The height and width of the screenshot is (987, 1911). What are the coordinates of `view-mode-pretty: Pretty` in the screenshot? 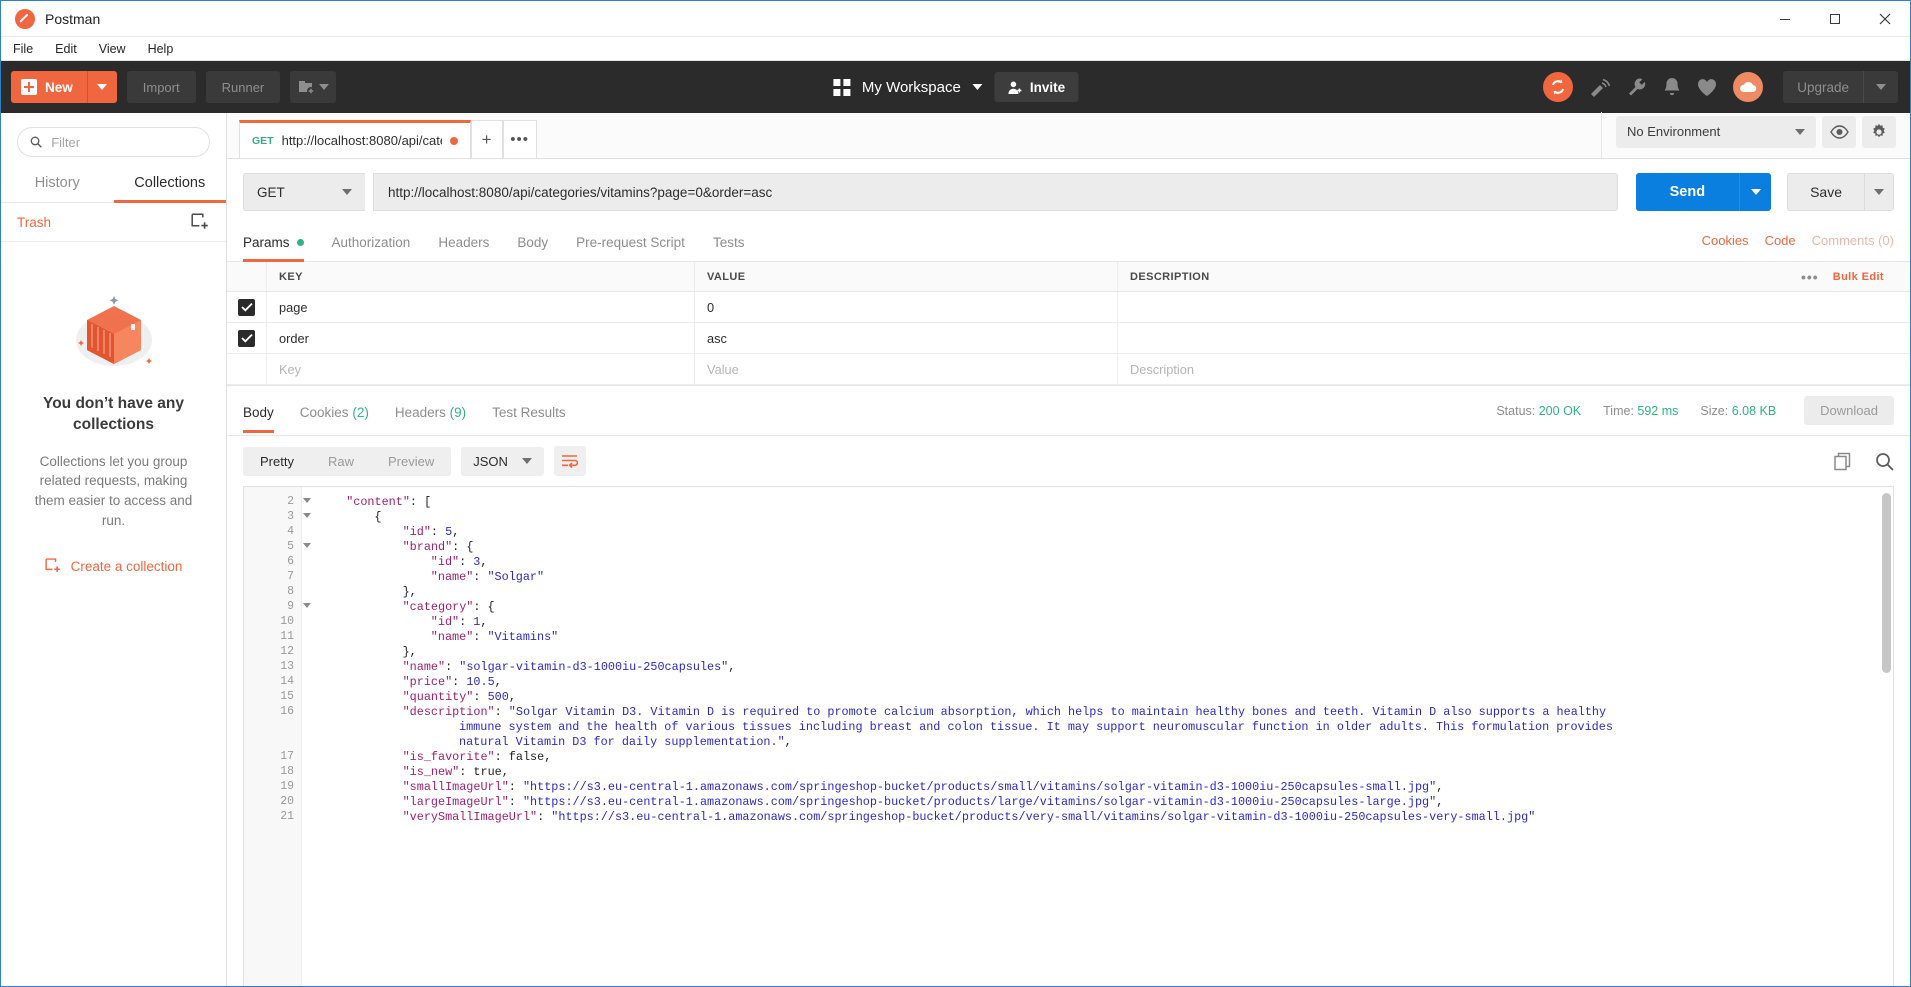 It's located at (277, 461).